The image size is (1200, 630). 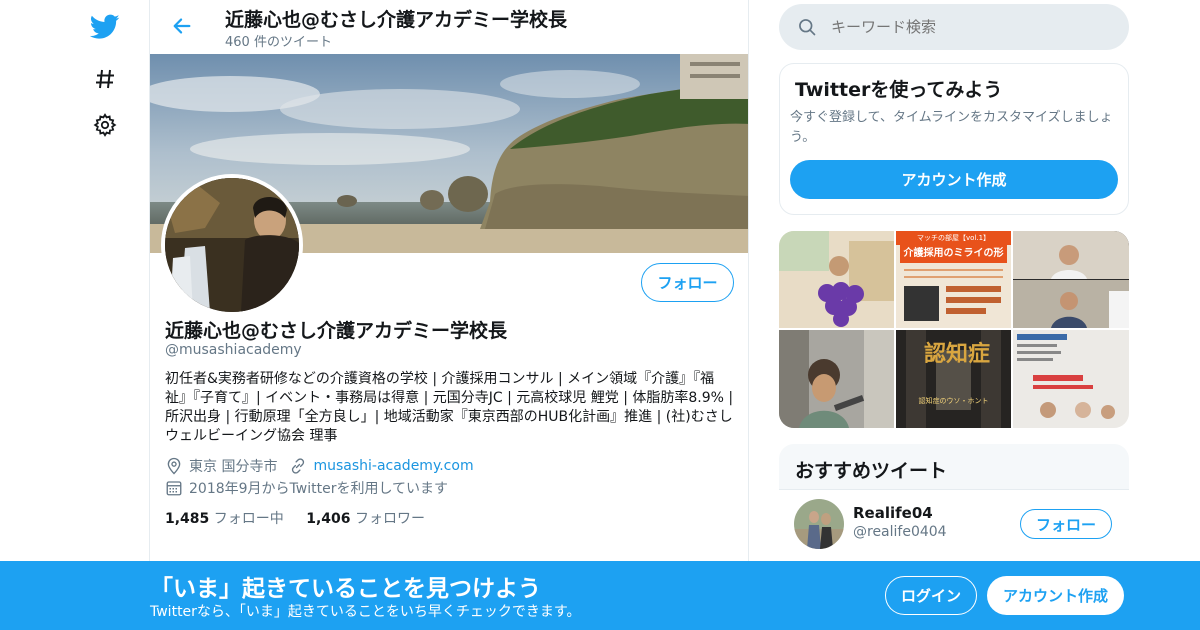 I want to click on followers-label: フォロワー, so click(x=389, y=519).